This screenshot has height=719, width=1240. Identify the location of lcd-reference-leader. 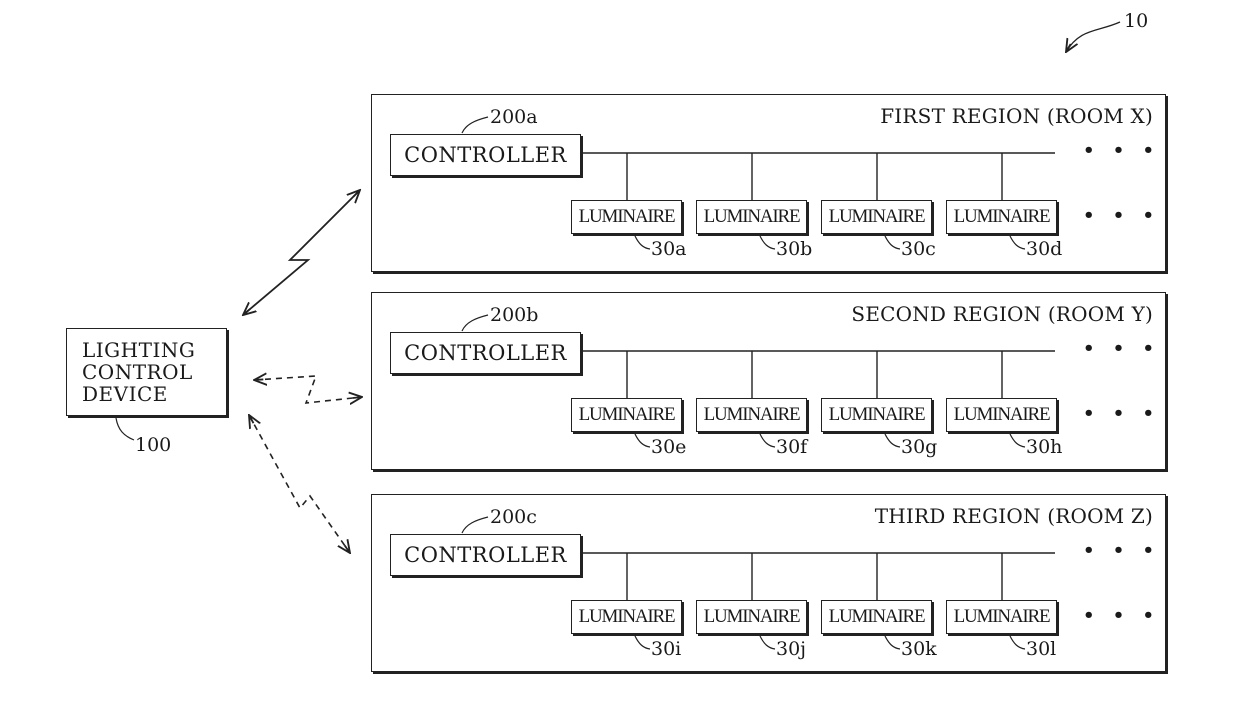
(125, 429).